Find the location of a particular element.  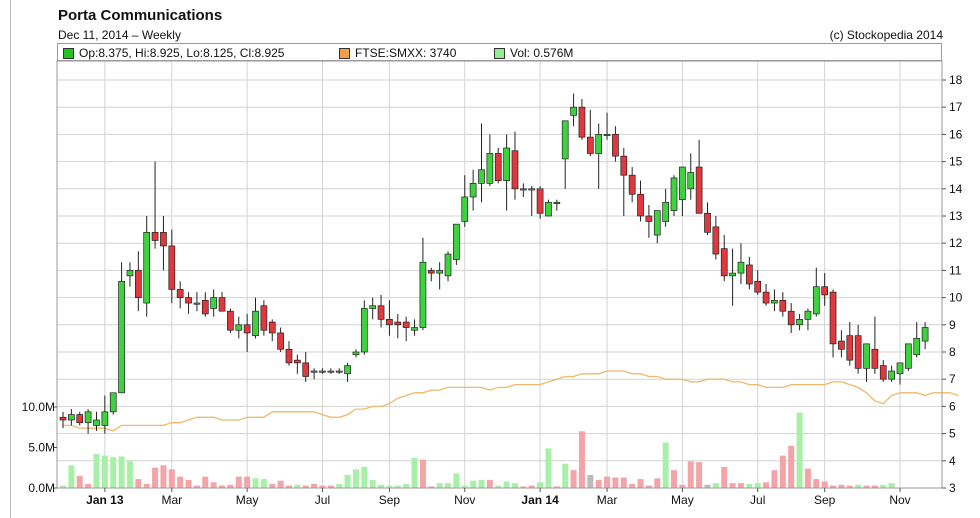

price-tick-label: 12 is located at coordinates (956, 243).